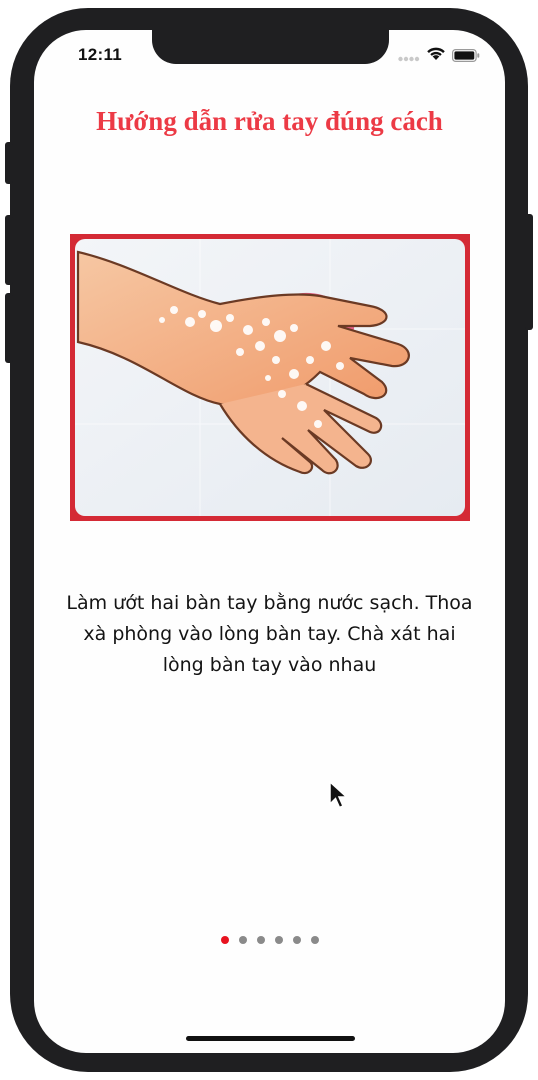 The image size is (538, 1080). What do you see at coordinates (529, 272) in the screenshot?
I see `power-button` at bounding box center [529, 272].